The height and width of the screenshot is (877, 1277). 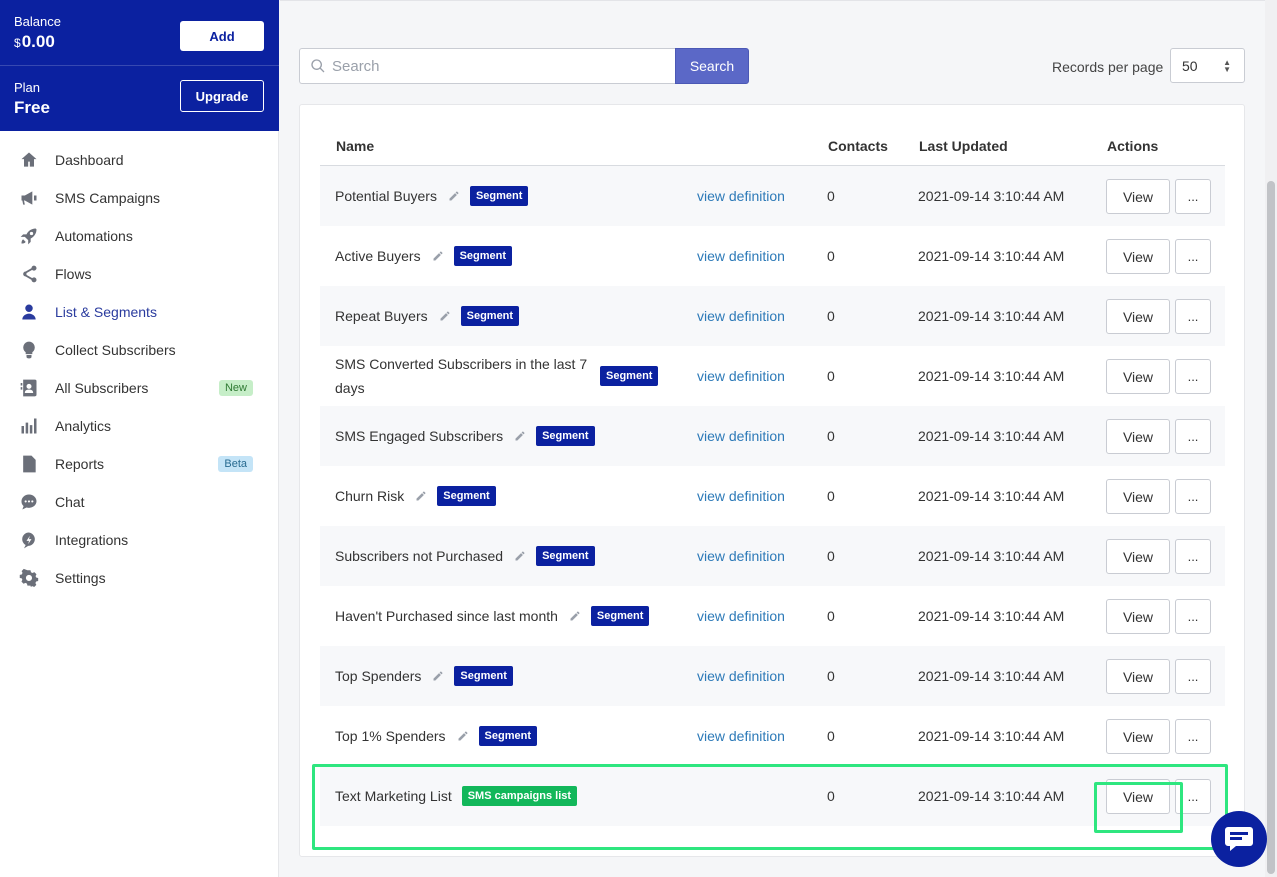 I want to click on header-actions: Actions, so click(x=1133, y=146).